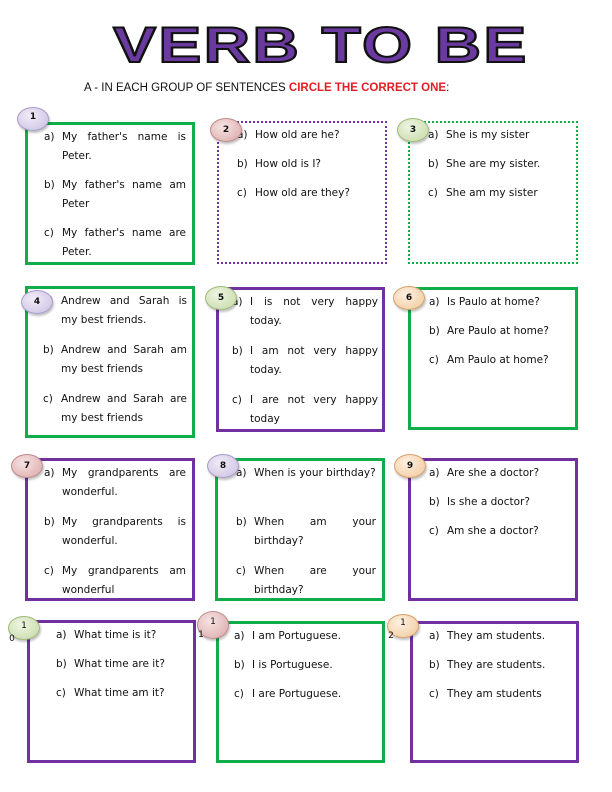  I want to click on option-text: I is Portuguese., so click(292, 665).